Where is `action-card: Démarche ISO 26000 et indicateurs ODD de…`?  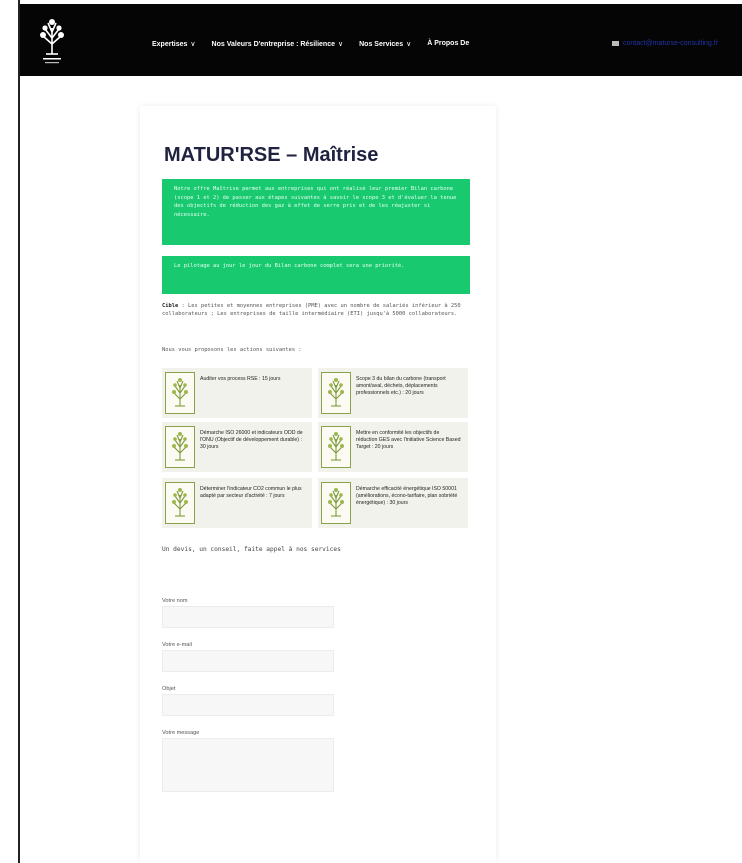
action-card: Démarche ISO 26000 et indicateurs ODD de… is located at coordinates (237, 447).